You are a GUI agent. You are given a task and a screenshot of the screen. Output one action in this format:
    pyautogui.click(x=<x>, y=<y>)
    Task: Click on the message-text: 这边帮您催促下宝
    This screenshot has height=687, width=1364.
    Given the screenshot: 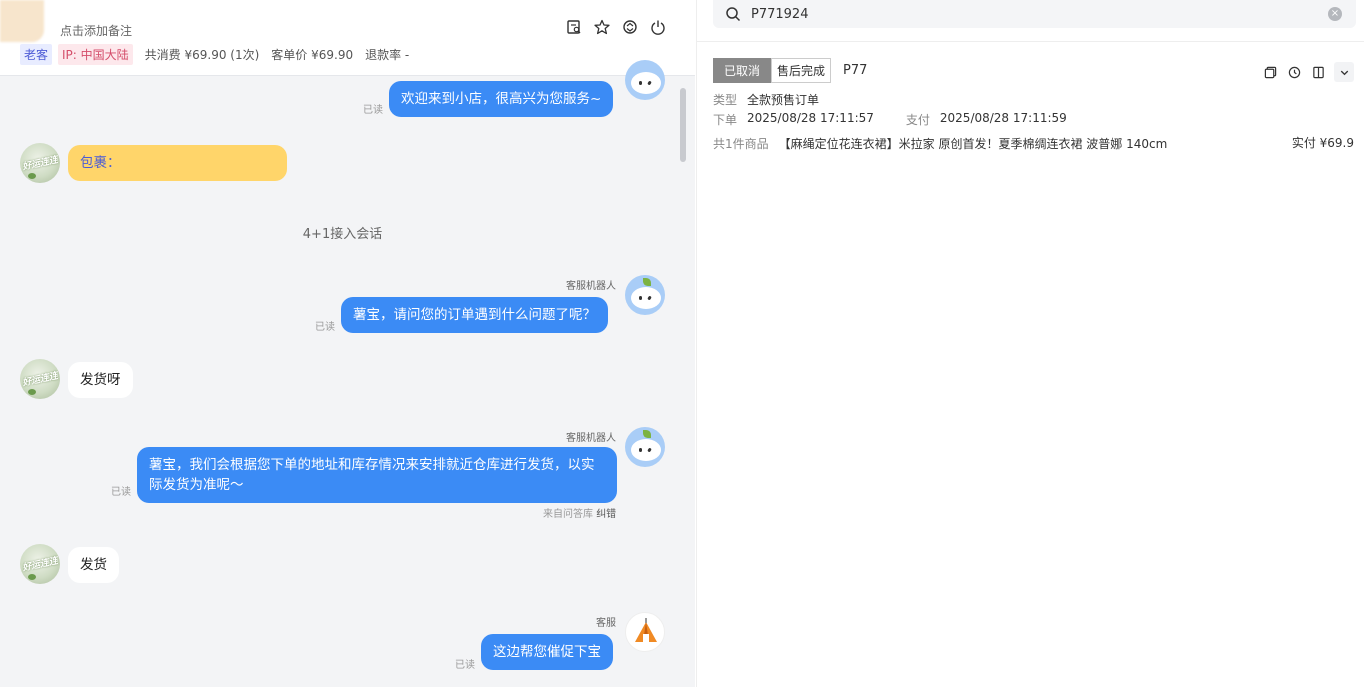 What is the action you would take?
    pyautogui.click(x=547, y=652)
    